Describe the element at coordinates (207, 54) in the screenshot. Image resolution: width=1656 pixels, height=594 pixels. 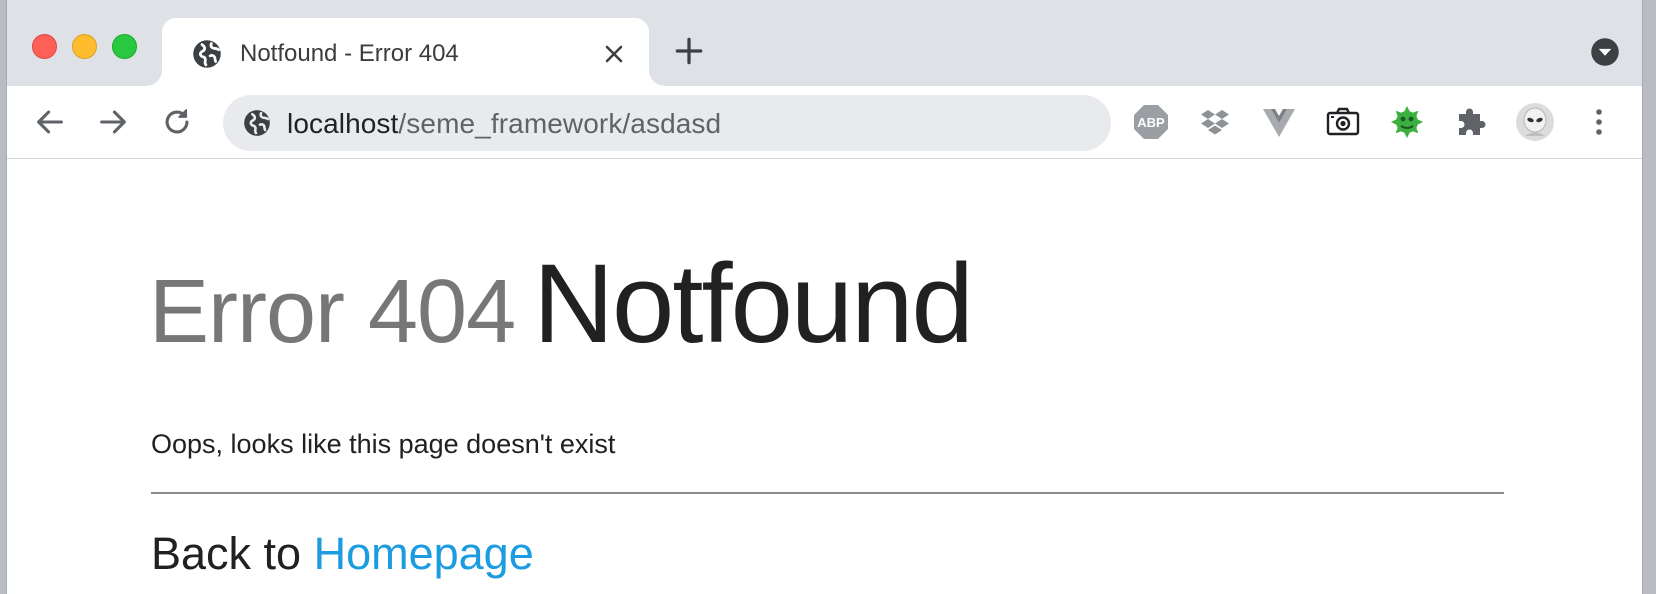
I see `globe-icon` at that location.